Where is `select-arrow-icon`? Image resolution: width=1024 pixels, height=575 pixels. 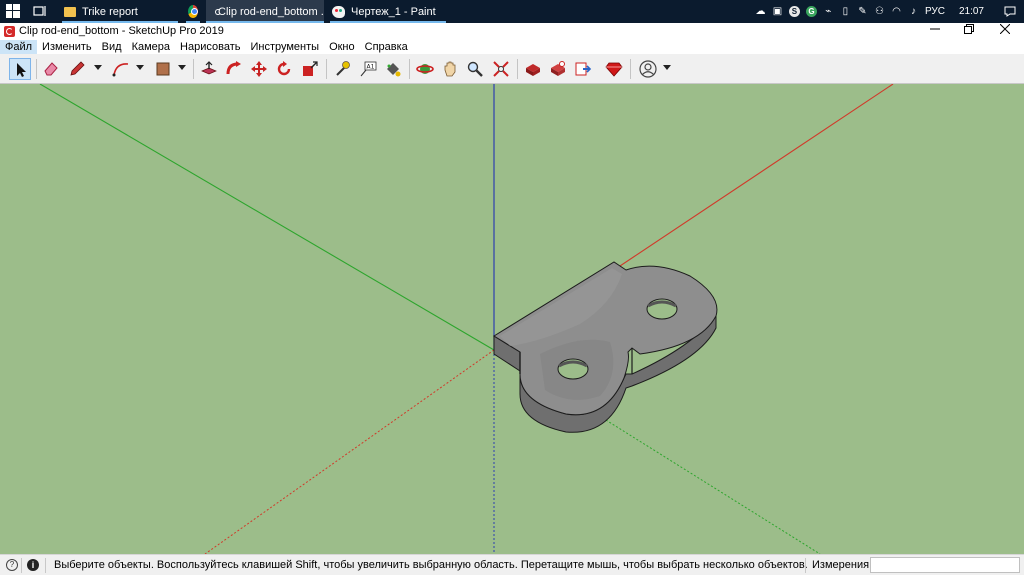
select-arrow-icon is located at coordinates (21, 70).